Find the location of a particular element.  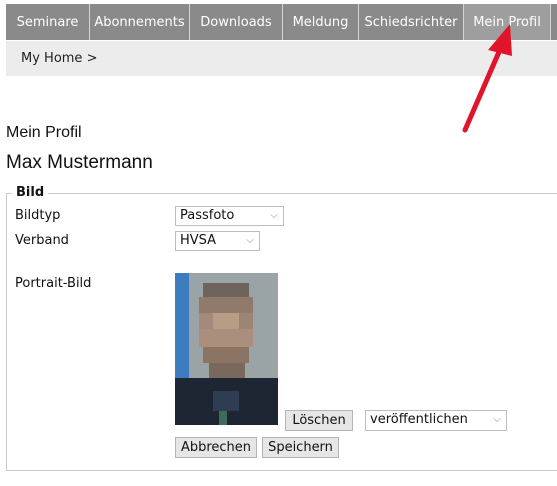

tab-schiedsrichter: Schiedsrichter is located at coordinates (411, 22).